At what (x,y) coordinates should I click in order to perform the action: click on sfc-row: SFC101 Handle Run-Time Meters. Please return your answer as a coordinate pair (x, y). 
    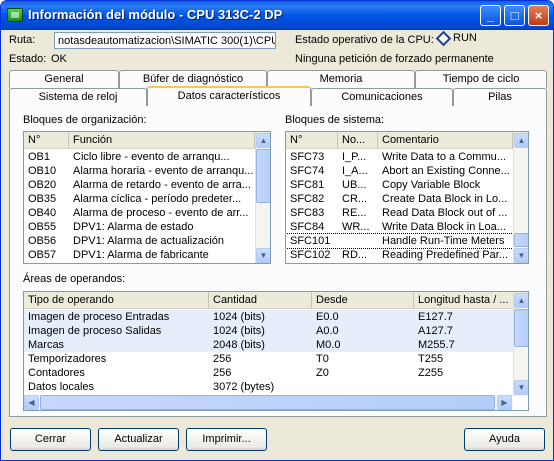
    Looking at the image, I should click on (400, 241).